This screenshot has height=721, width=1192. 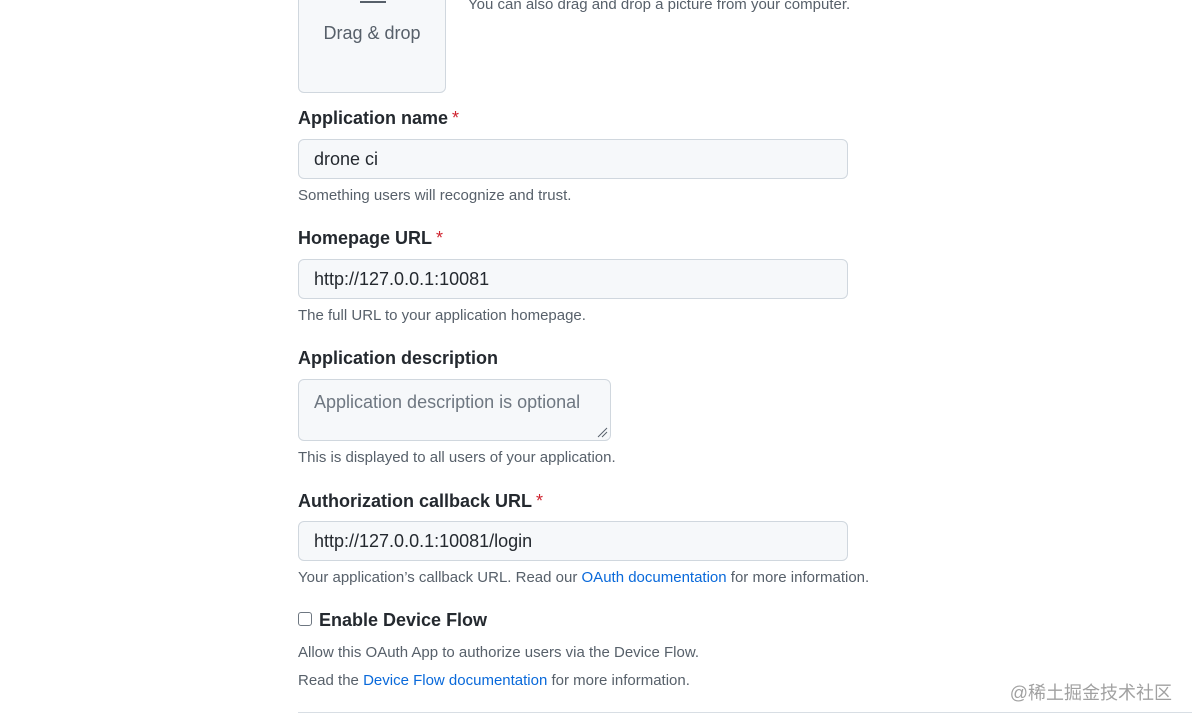 What do you see at coordinates (403, 620) in the screenshot?
I see `enable-device-flow-label: Enable Device Flow` at bounding box center [403, 620].